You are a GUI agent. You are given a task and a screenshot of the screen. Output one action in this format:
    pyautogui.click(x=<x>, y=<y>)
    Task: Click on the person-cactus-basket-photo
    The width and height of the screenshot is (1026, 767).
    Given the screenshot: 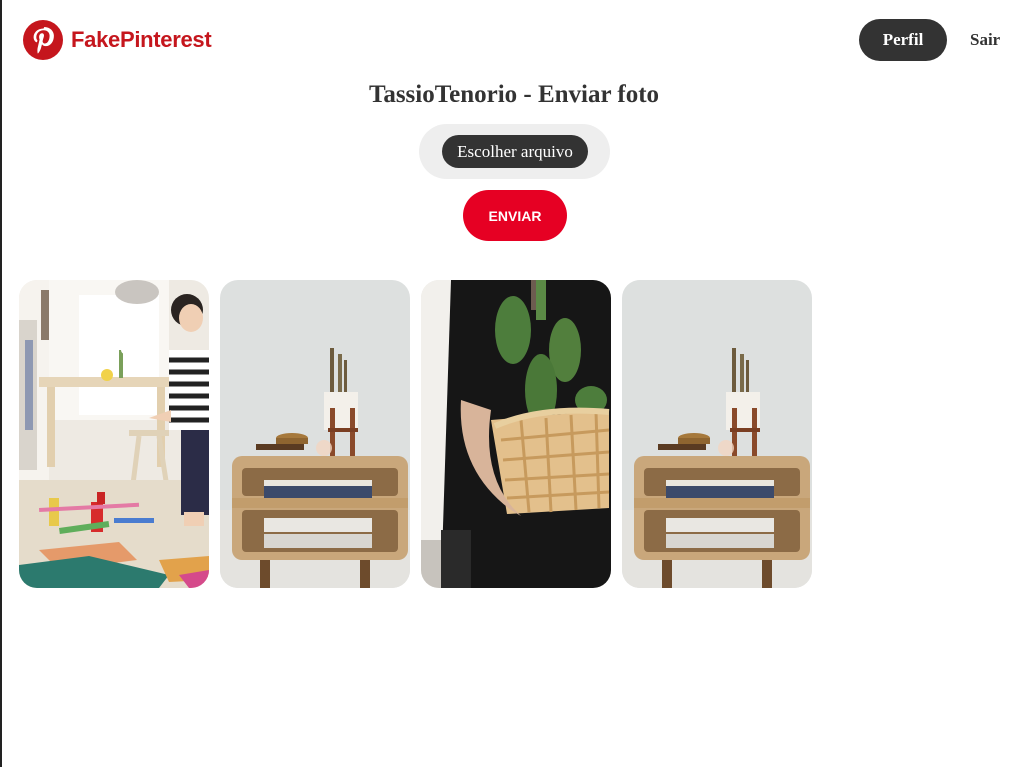 What is the action you would take?
    pyautogui.click(x=516, y=434)
    